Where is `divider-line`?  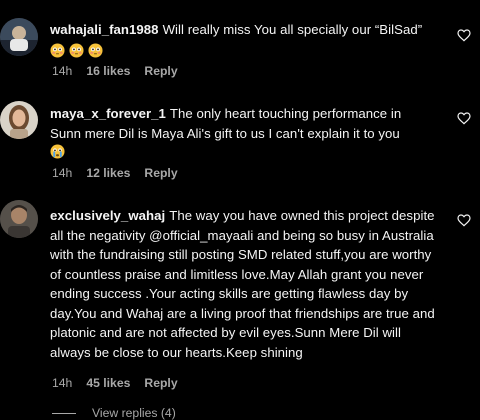 divider-line is located at coordinates (64, 413).